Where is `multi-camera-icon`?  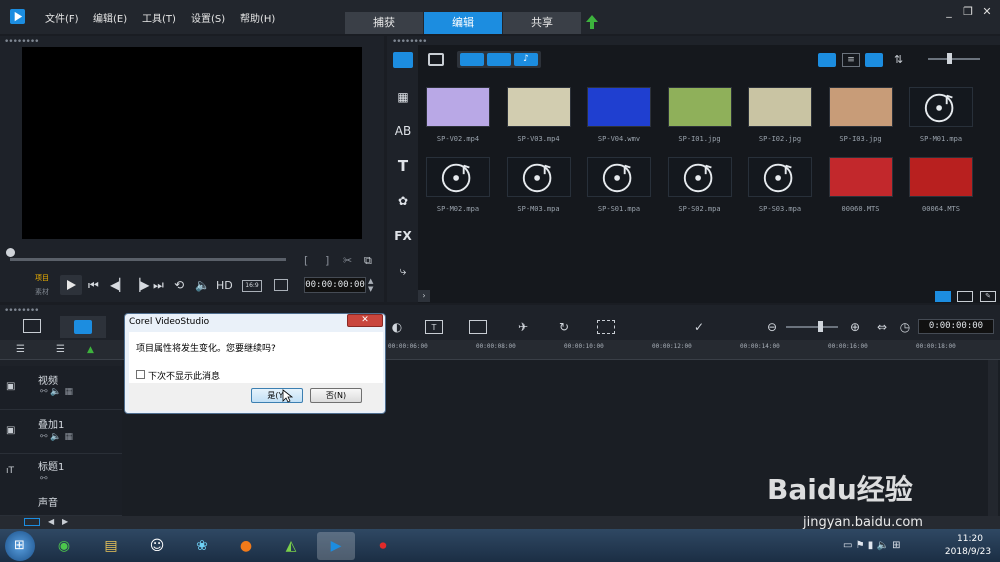 multi-camera-icon is located at coordinates (478, 327).